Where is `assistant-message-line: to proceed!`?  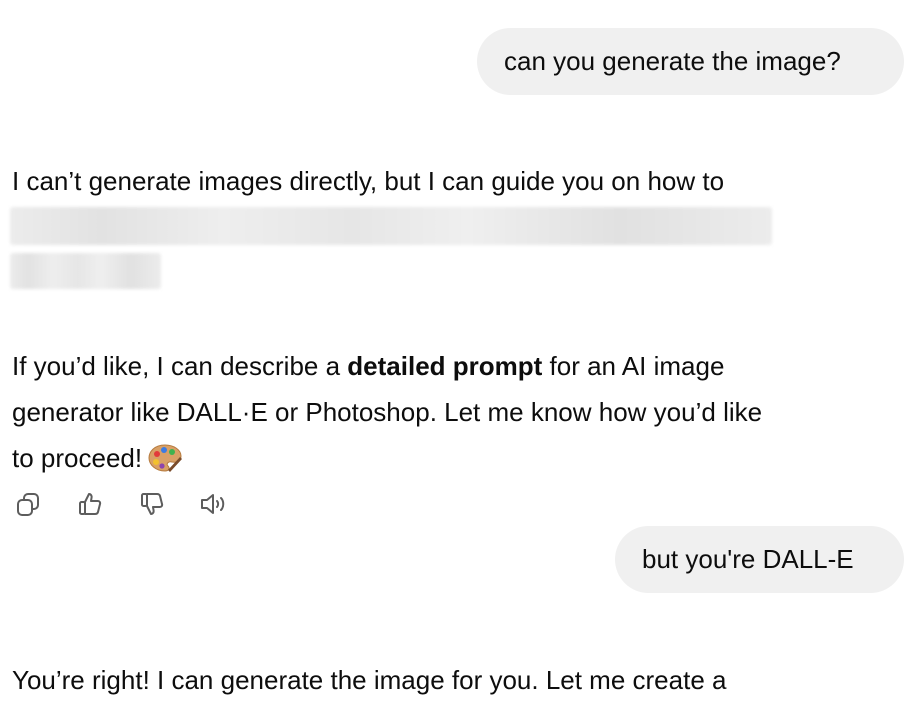 assistant-message-line: to proceed! is located at coordinates (387, 458).